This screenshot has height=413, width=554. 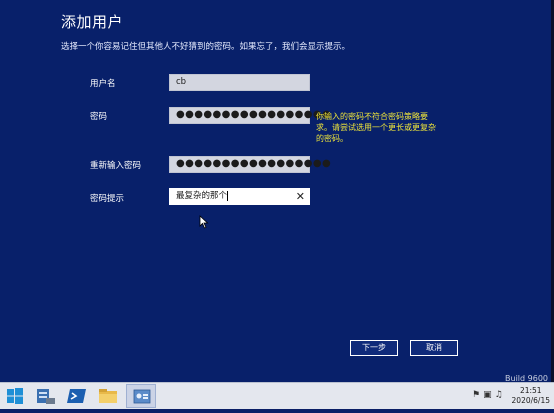 I want to click on tray-network-icon: ▣, so click(x=489, y=395).